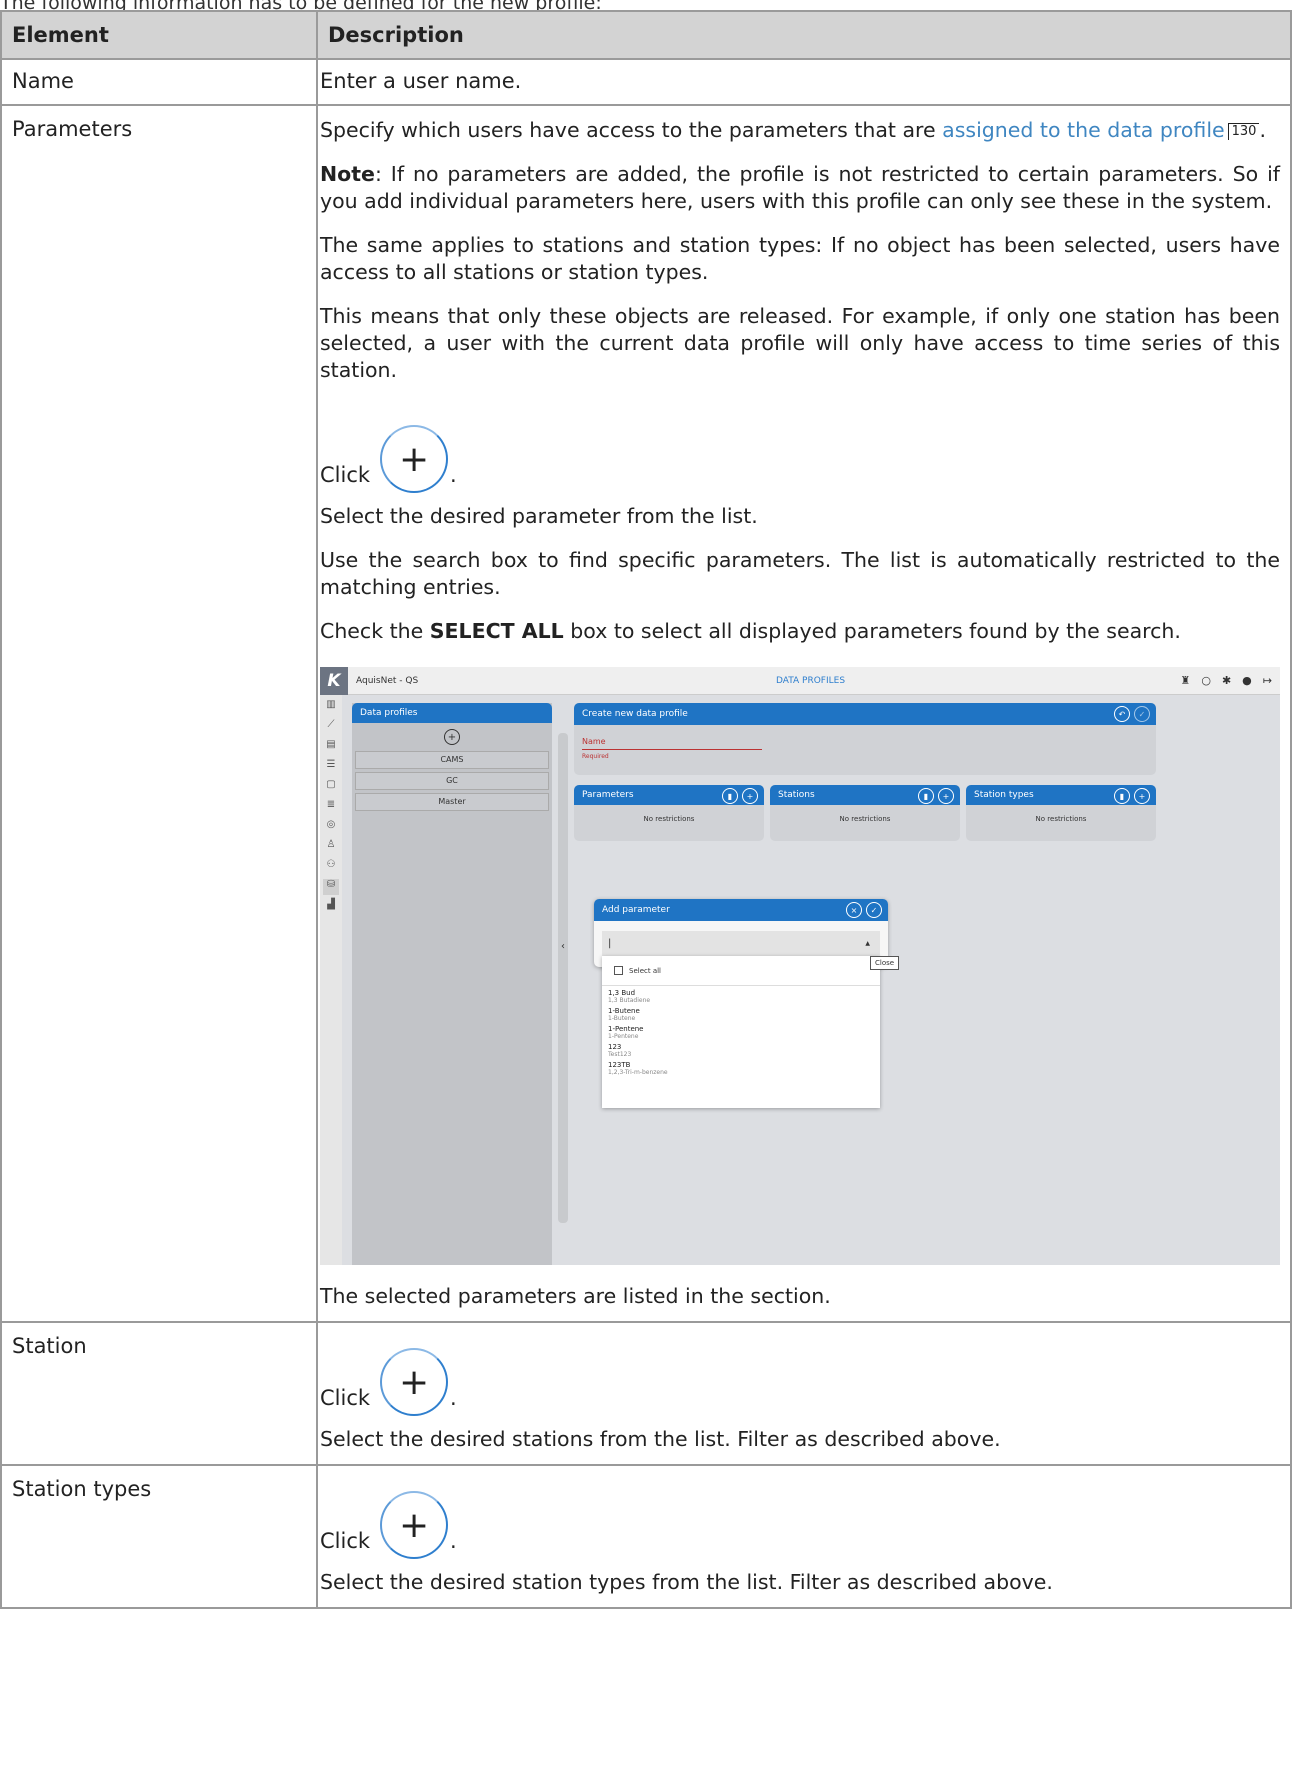 The width and height of the screenshot is (1292, 1786). I want to click on list-item: 123 Test123, so click(741, 1049).